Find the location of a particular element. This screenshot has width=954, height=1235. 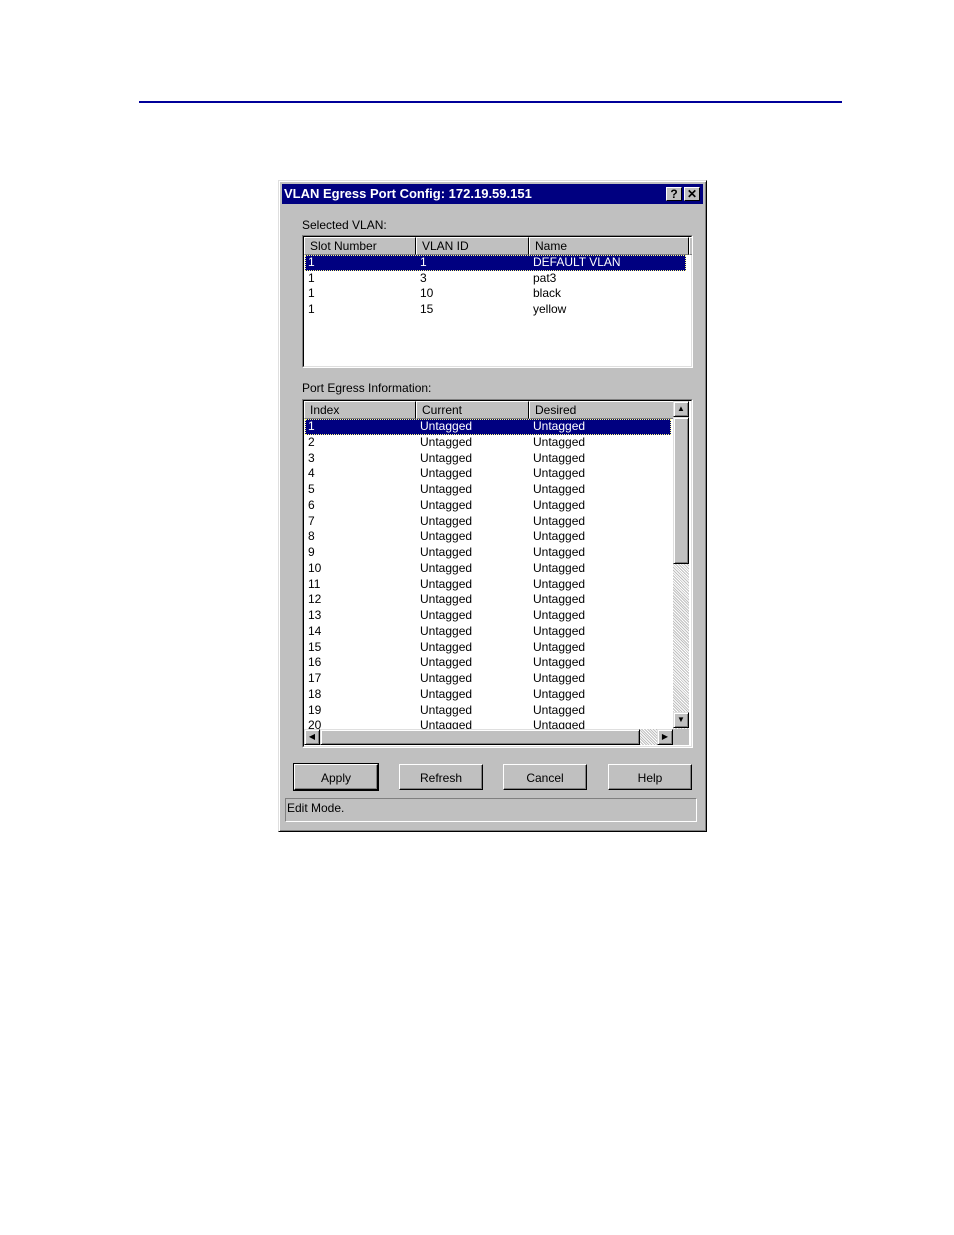

index-cell: 4 is located at coordinates (311, 473).